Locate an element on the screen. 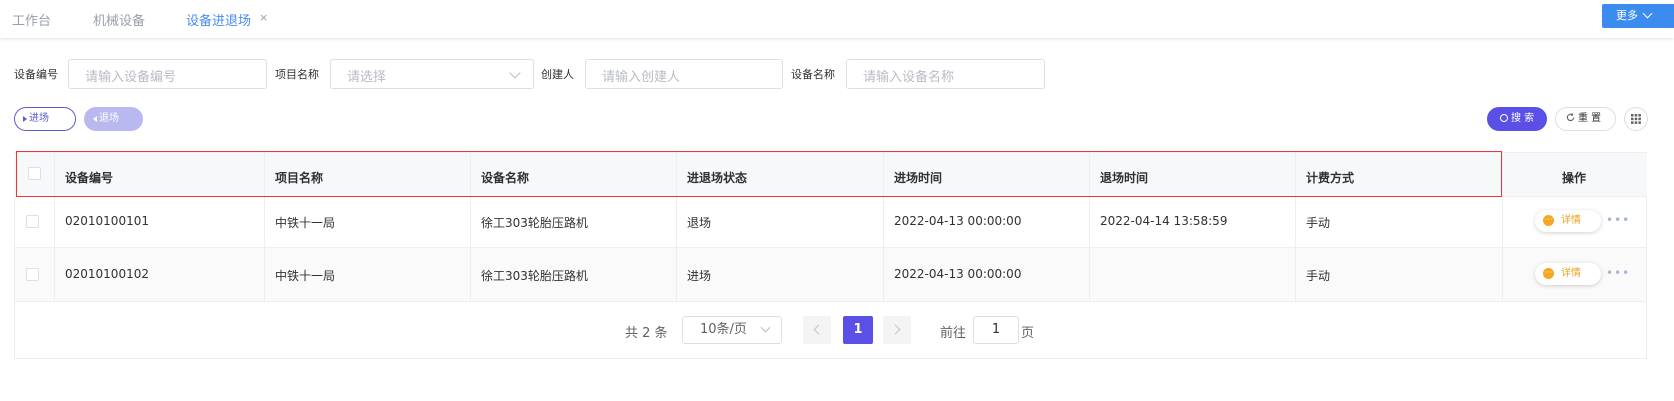 This screenshot has height=401, width=1674. tab-device-entry-exit: 设备进退场 is located at coordinates (218, 19).